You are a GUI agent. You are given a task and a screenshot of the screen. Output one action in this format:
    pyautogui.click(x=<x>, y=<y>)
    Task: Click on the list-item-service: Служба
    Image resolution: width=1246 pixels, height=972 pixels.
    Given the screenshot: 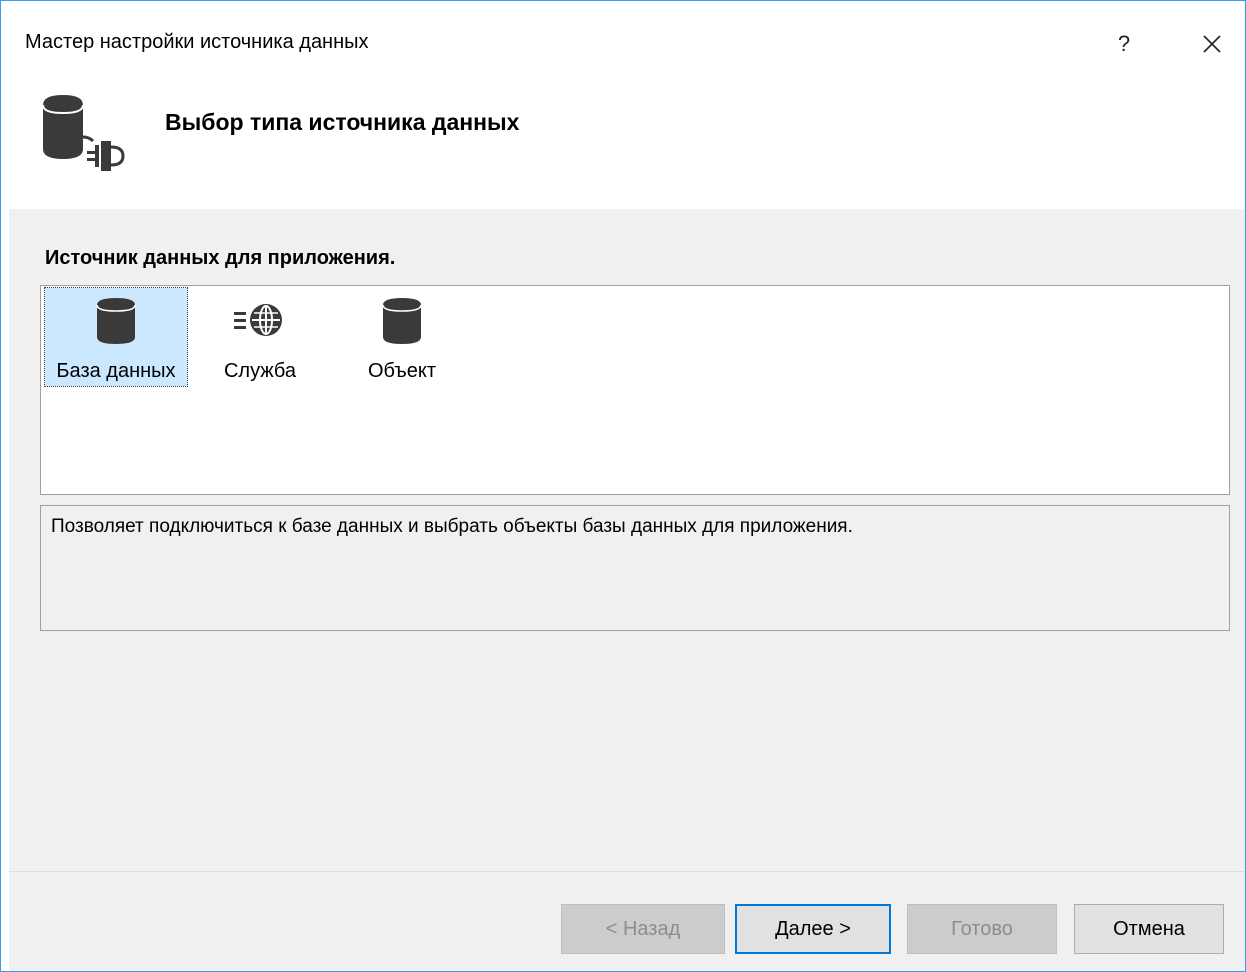 What is the action you would take?
    pyautogui.click(x=260, y=337)
    